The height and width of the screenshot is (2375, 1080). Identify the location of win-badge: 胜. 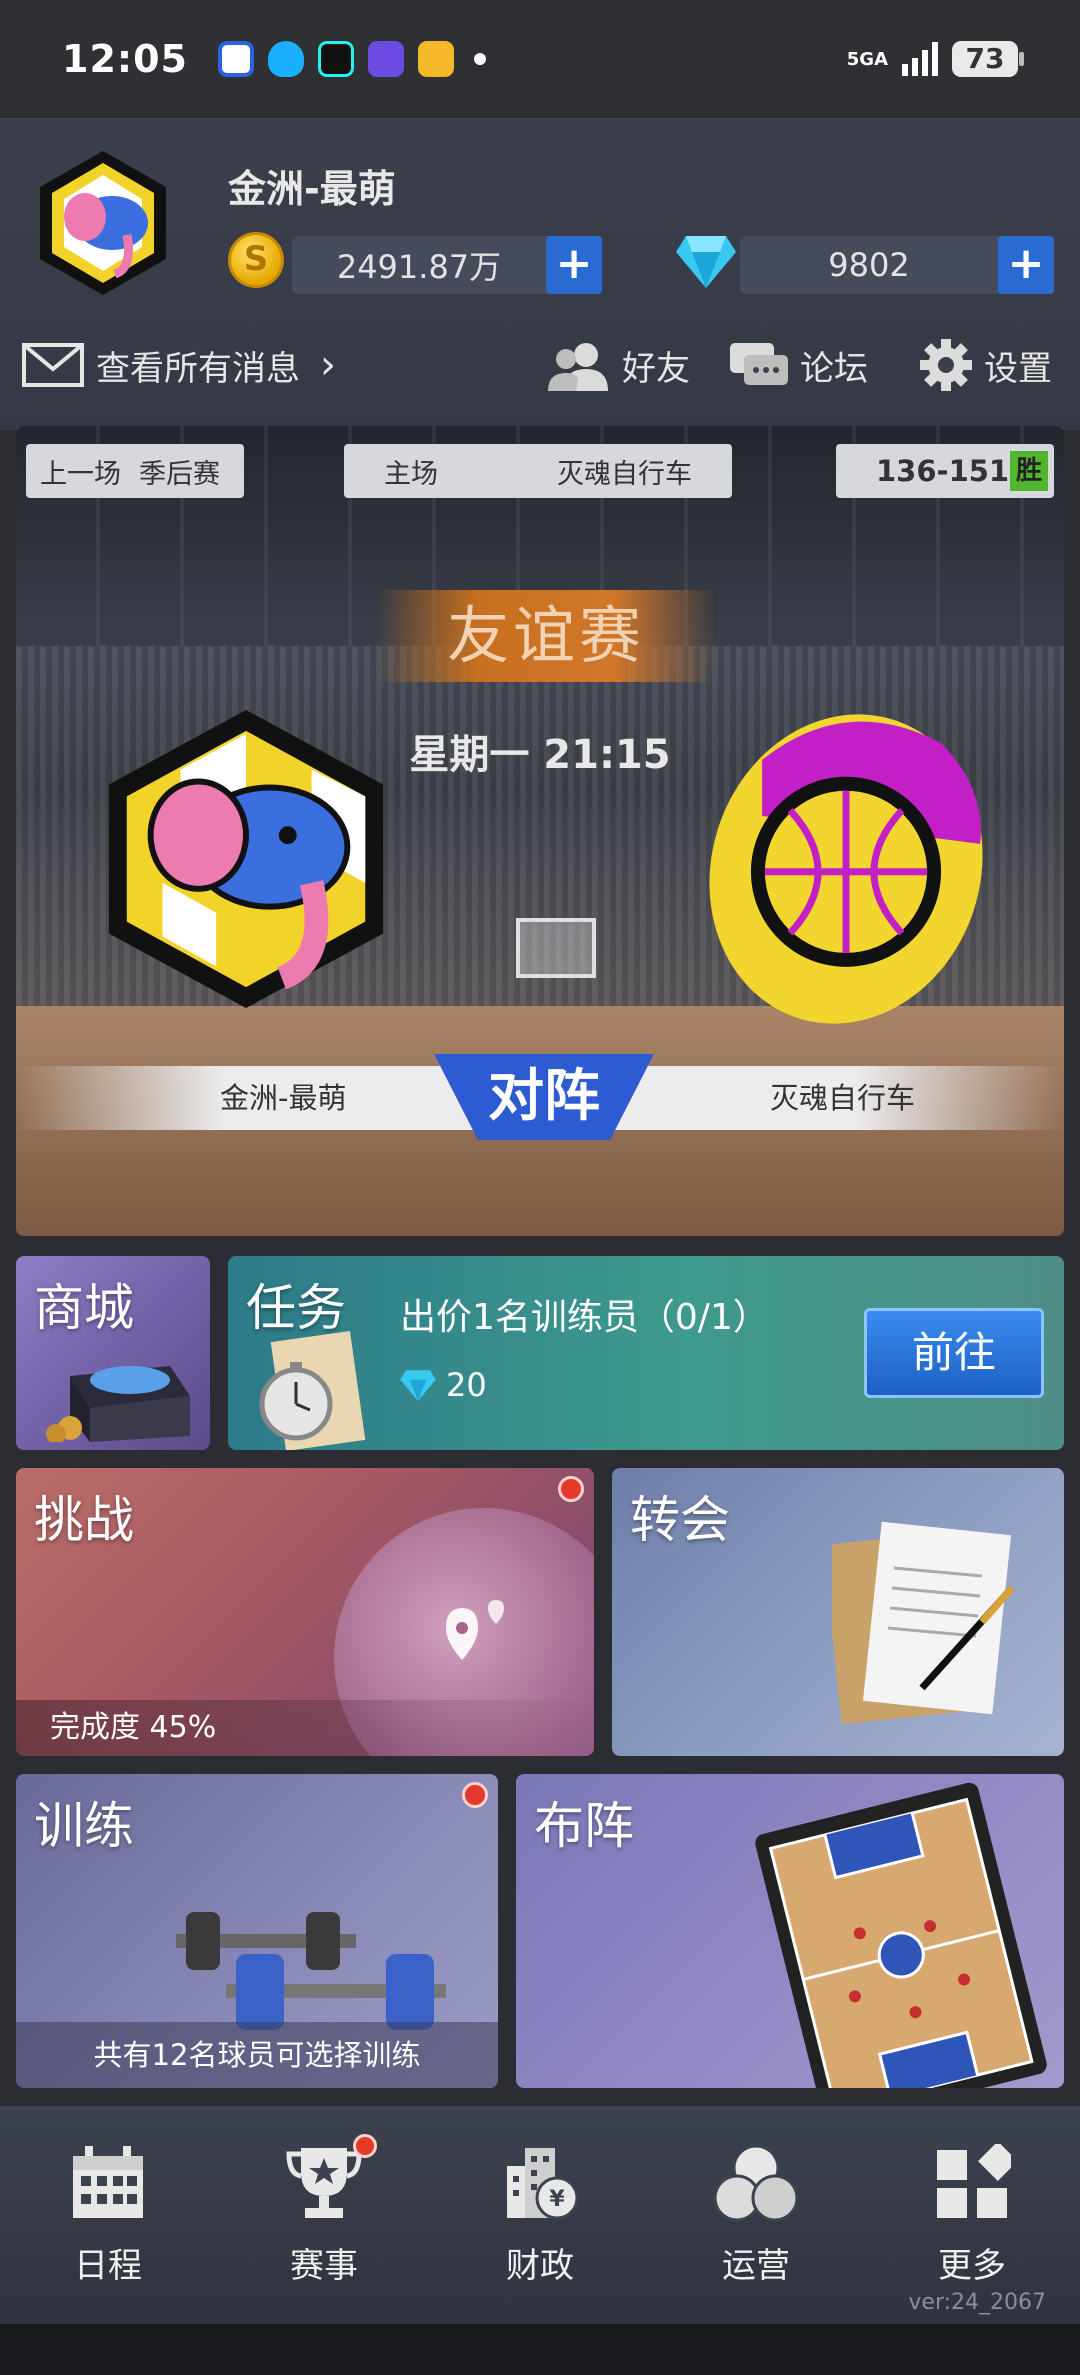
(1029, 471).